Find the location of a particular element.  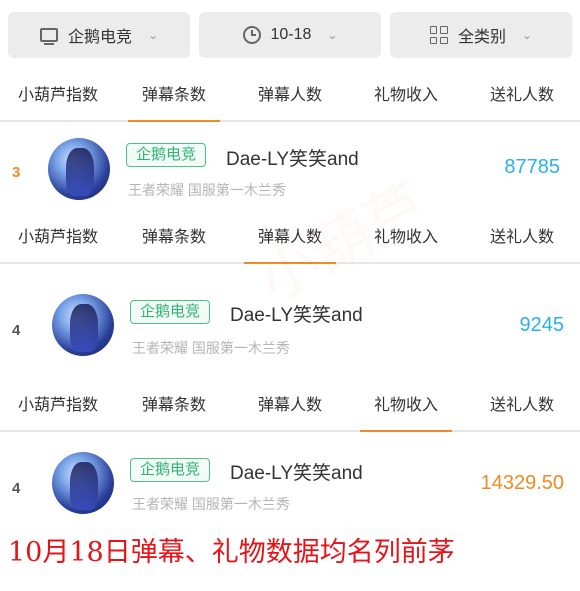

caption-text: 10月18日弹幕、礼物数据均名列前茅 is located at coordinates (231, 552).